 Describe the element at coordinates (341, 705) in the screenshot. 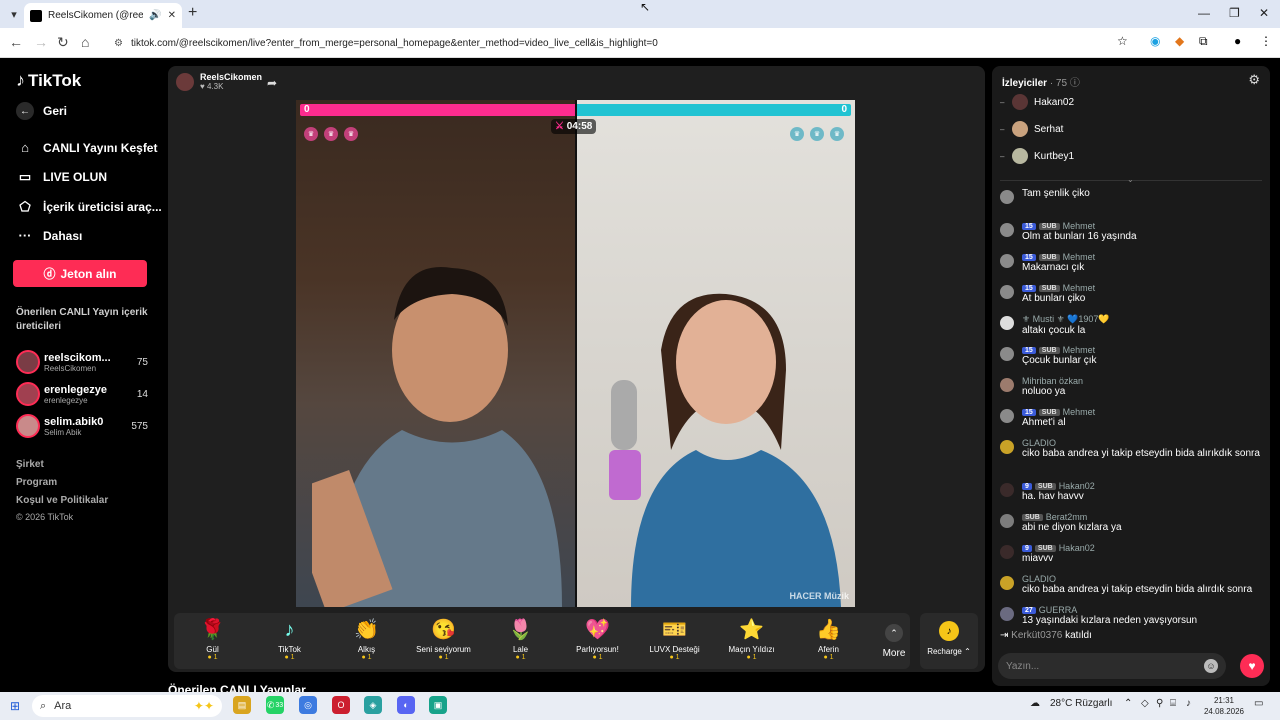

I see `opera-icon: O` at that location.